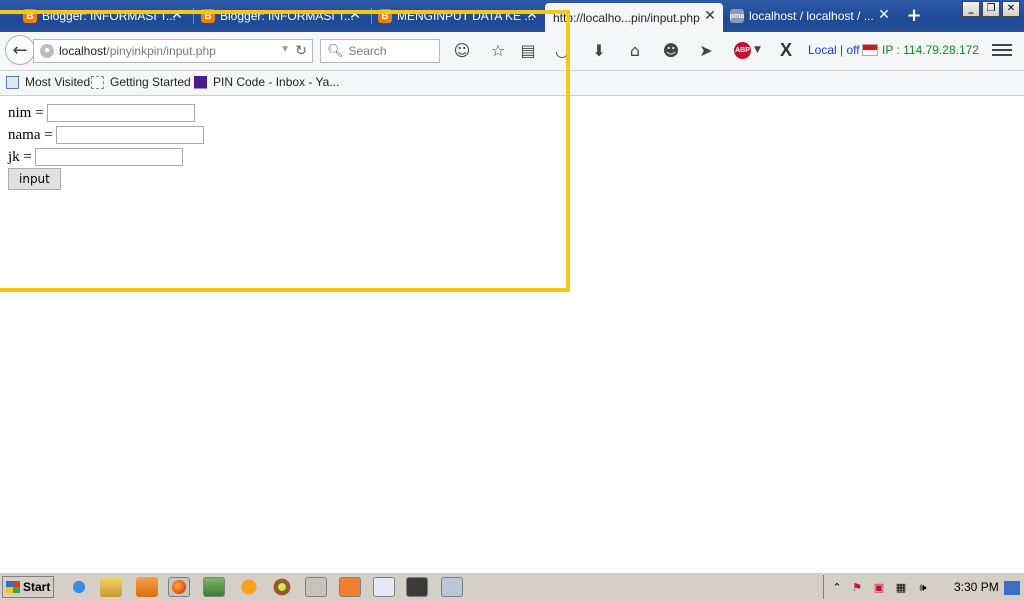  Describe the element at coordinates (34, 179) in the screenshot. I see `input-submit-button: input` at that location.